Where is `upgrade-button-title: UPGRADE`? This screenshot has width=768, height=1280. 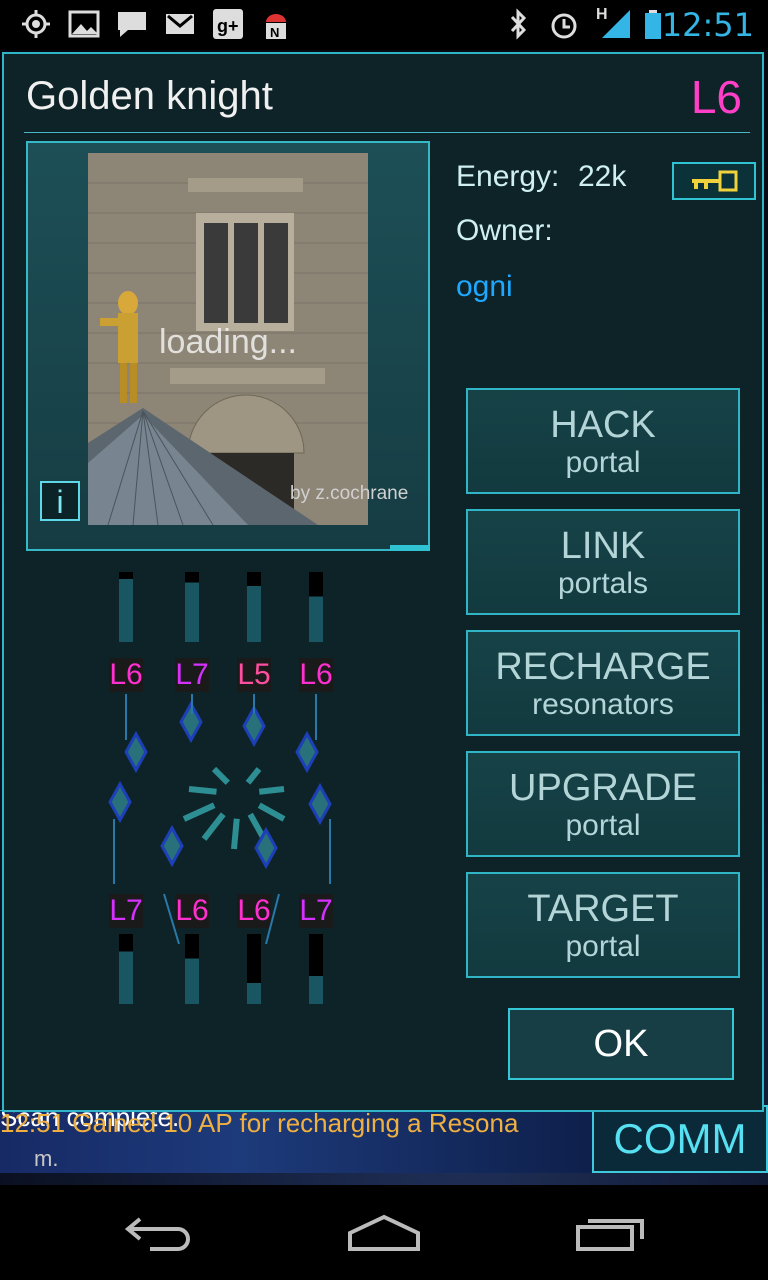
upgrade-button-title: UPGRADE is located at coordinates (603, 788).